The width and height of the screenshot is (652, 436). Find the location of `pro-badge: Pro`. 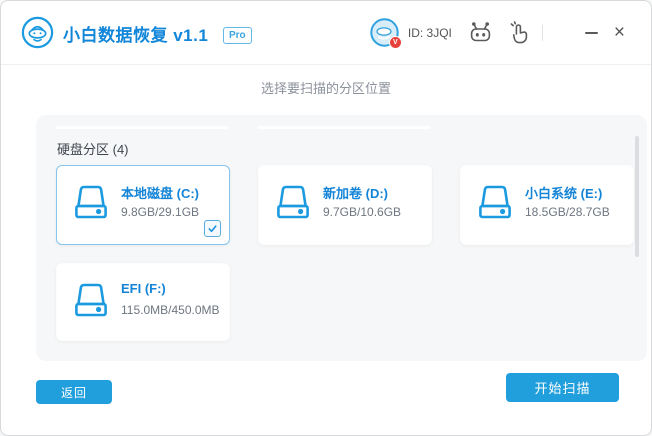

pro-badge: Pro is located at coordinates (237, 35).